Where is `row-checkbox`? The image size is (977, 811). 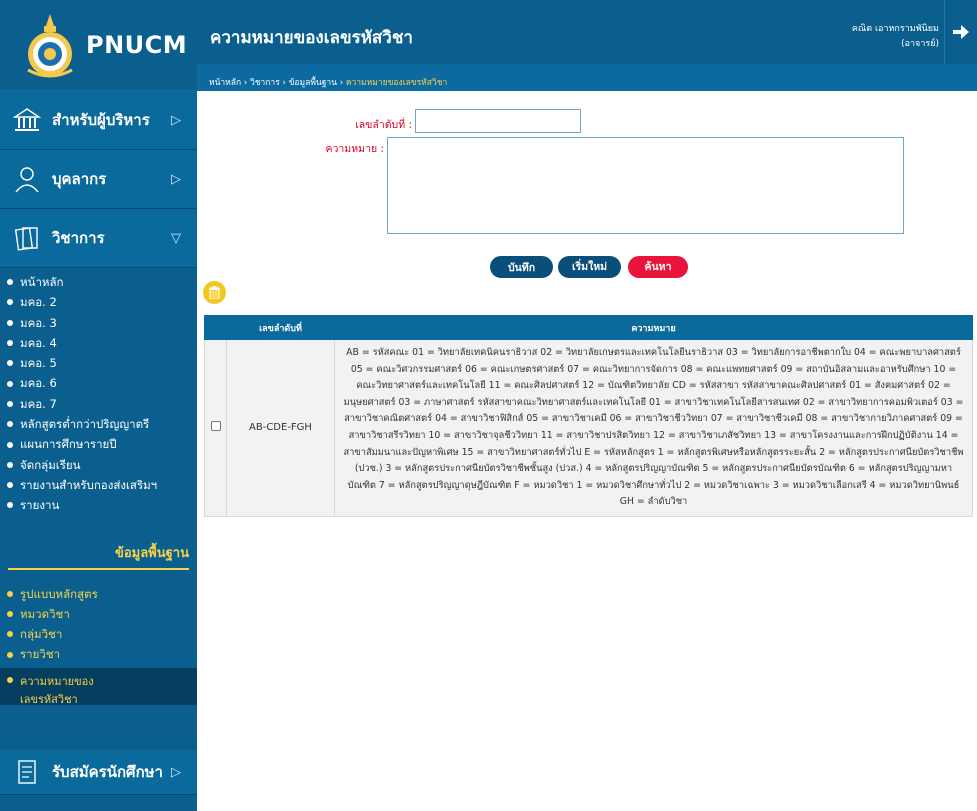 row-checkbox is located at coordinates (215, 426).